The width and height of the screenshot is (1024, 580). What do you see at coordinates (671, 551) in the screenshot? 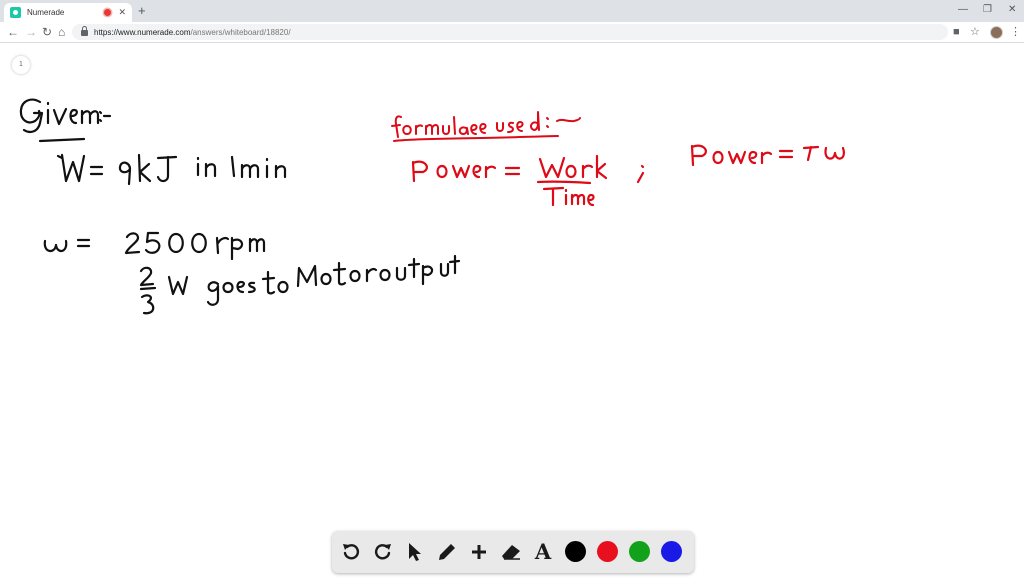
I see `color-blue-swatch` at bounding box center [671, 551].